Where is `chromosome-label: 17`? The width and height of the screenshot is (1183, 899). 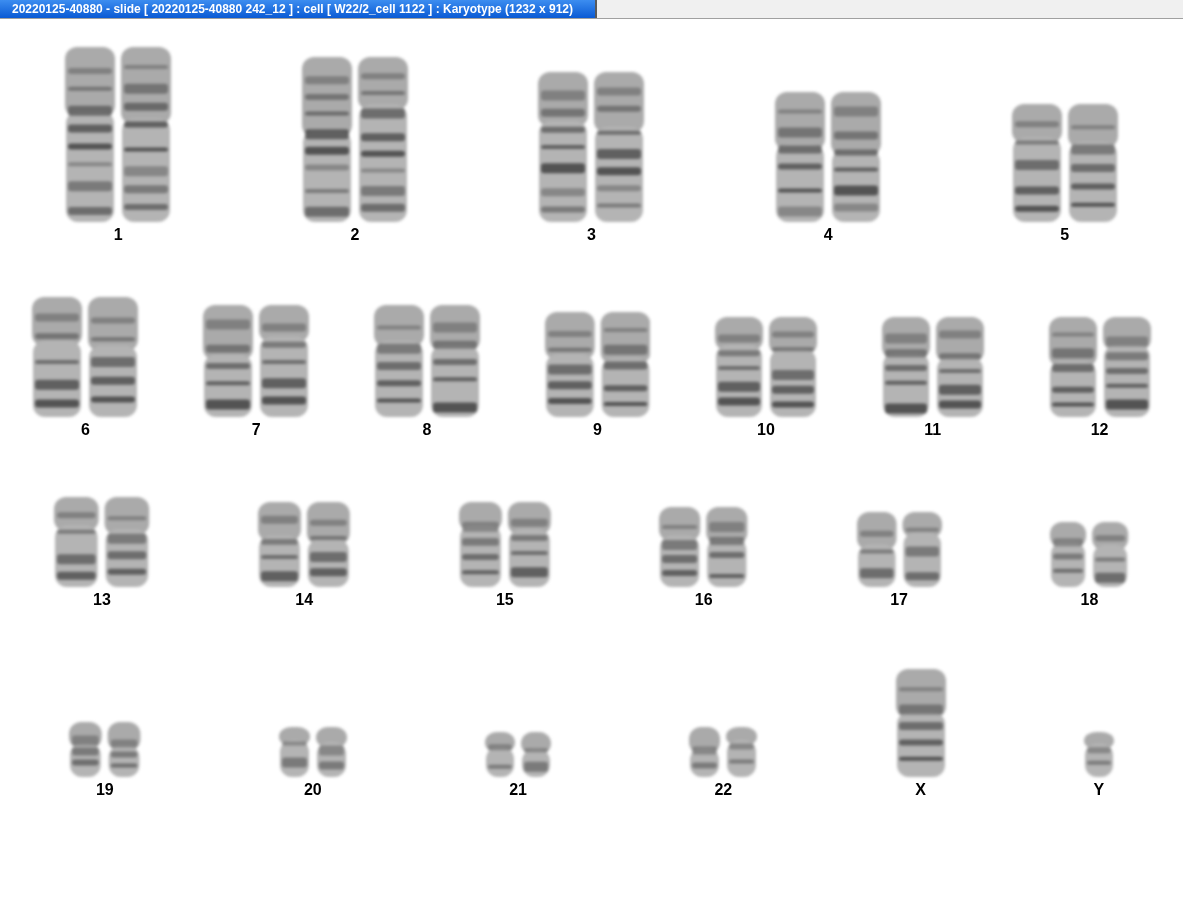 chromosome-label: 17 is located at coordinates (899, 600).